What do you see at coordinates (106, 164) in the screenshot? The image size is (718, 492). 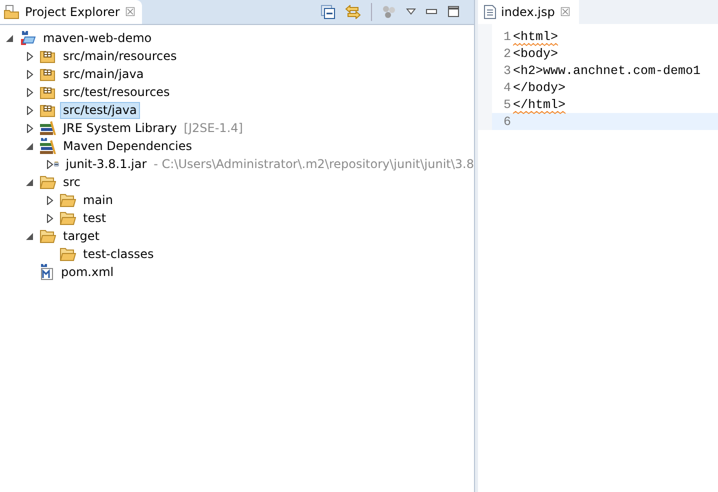 I see `tree-item: junit-3.8.1.jar` at bounding box center [106, 164].